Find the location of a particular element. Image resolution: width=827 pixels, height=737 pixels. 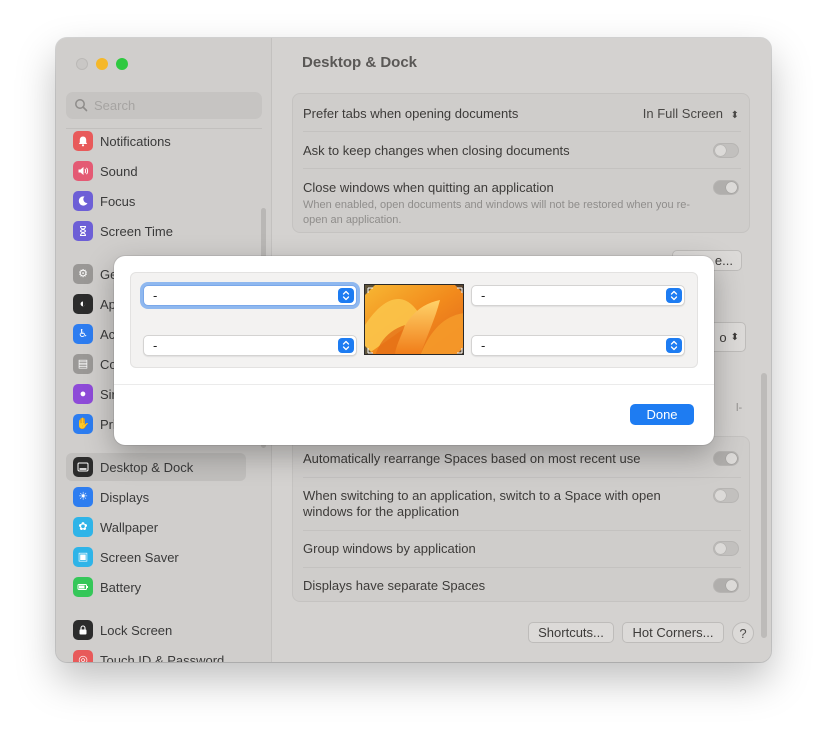

top-right-corner-value: - is located at coordinates (483, 295).